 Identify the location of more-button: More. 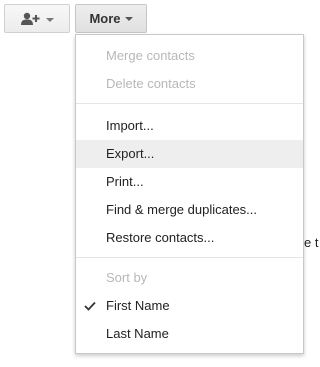
(111, 18).